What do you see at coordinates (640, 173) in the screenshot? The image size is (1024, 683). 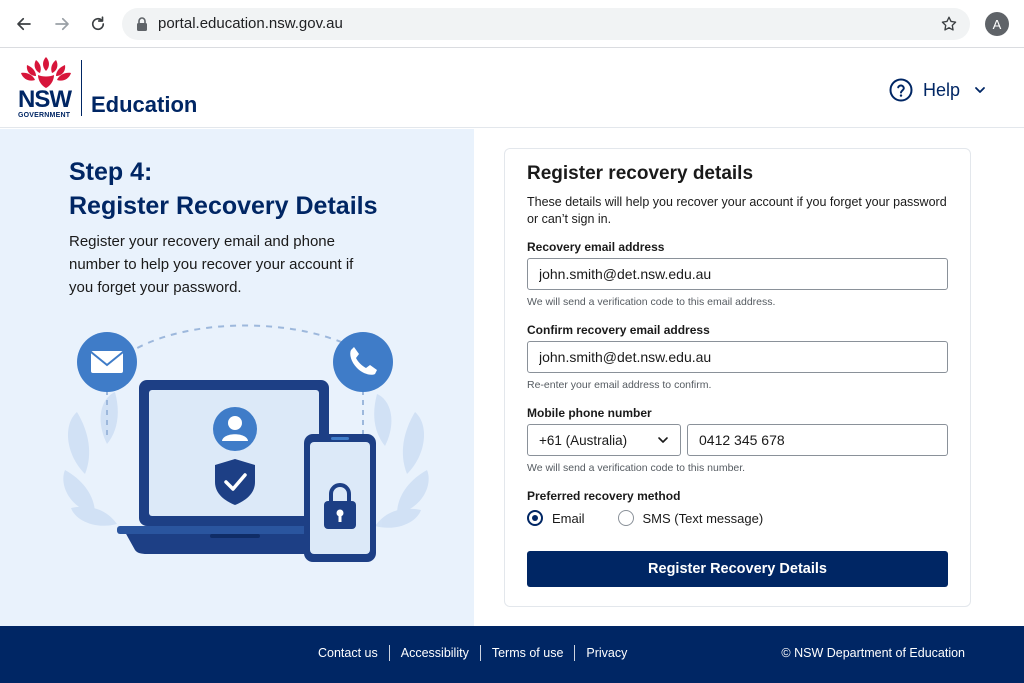 I see `form-title: Register recovery details` at bounding box center [640, 173].